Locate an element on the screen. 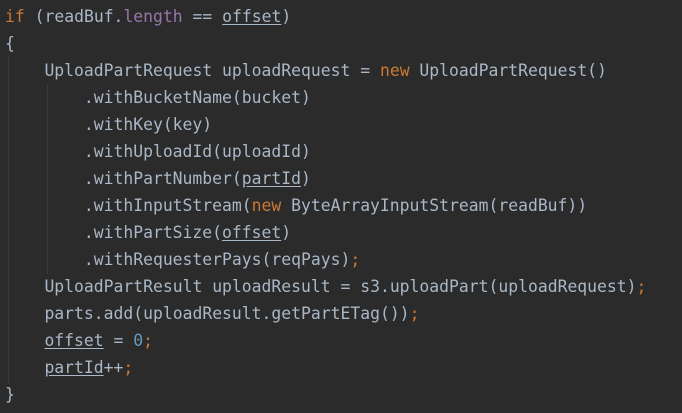 The width and height of the screenshot is (682, 413). code-line: parts.add(uploadResult.getPartETag()); is located at coordinates (231, 313).